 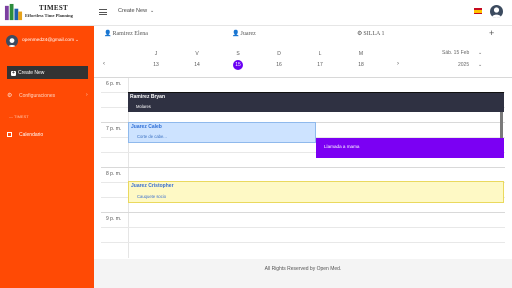 I want to click on add-resource-button: +, so click(x=491, y=33).